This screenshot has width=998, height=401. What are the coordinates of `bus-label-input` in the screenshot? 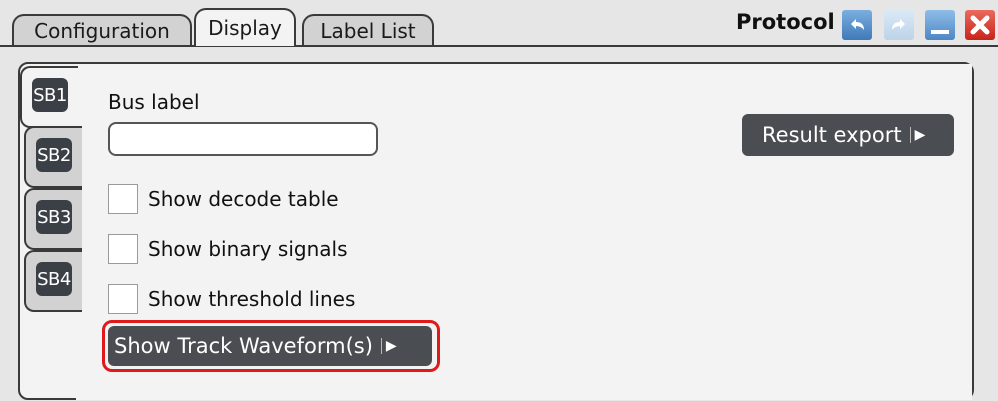 It's located at (243, 139).